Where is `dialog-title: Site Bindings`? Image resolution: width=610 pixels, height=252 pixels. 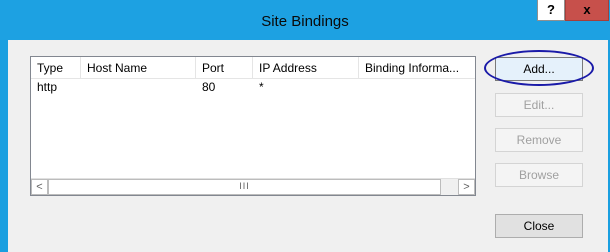
dialog-title: Site Bindings is located at coordinates (305, 21).